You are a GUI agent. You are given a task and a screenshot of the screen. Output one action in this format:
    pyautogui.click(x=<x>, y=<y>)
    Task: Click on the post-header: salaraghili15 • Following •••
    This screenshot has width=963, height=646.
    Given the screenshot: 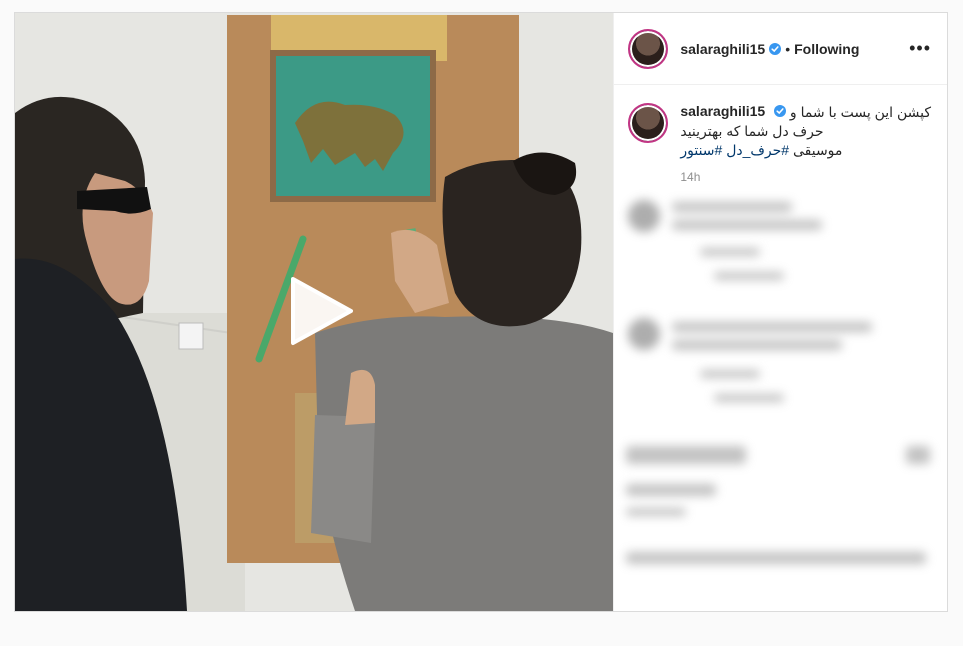 What is the action you would take?
    pyautogui.click(x=780, y=49)
    